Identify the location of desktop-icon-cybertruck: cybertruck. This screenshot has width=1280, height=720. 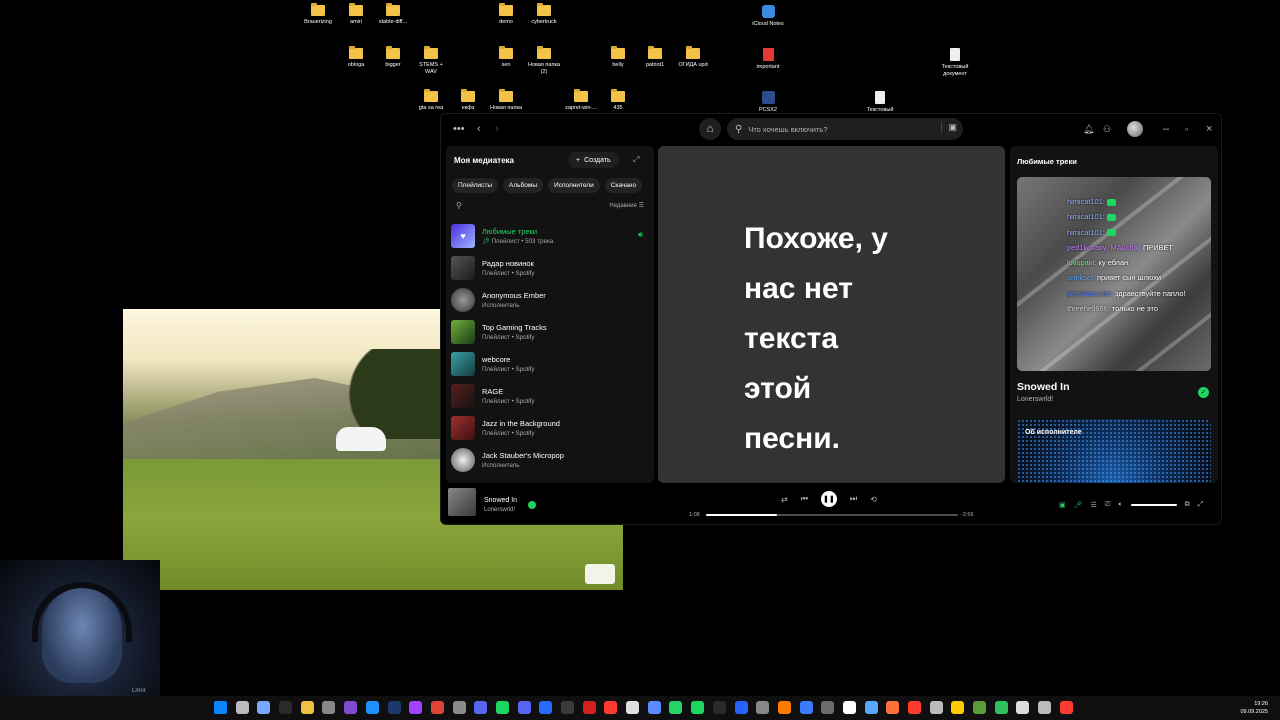
(544, 14).